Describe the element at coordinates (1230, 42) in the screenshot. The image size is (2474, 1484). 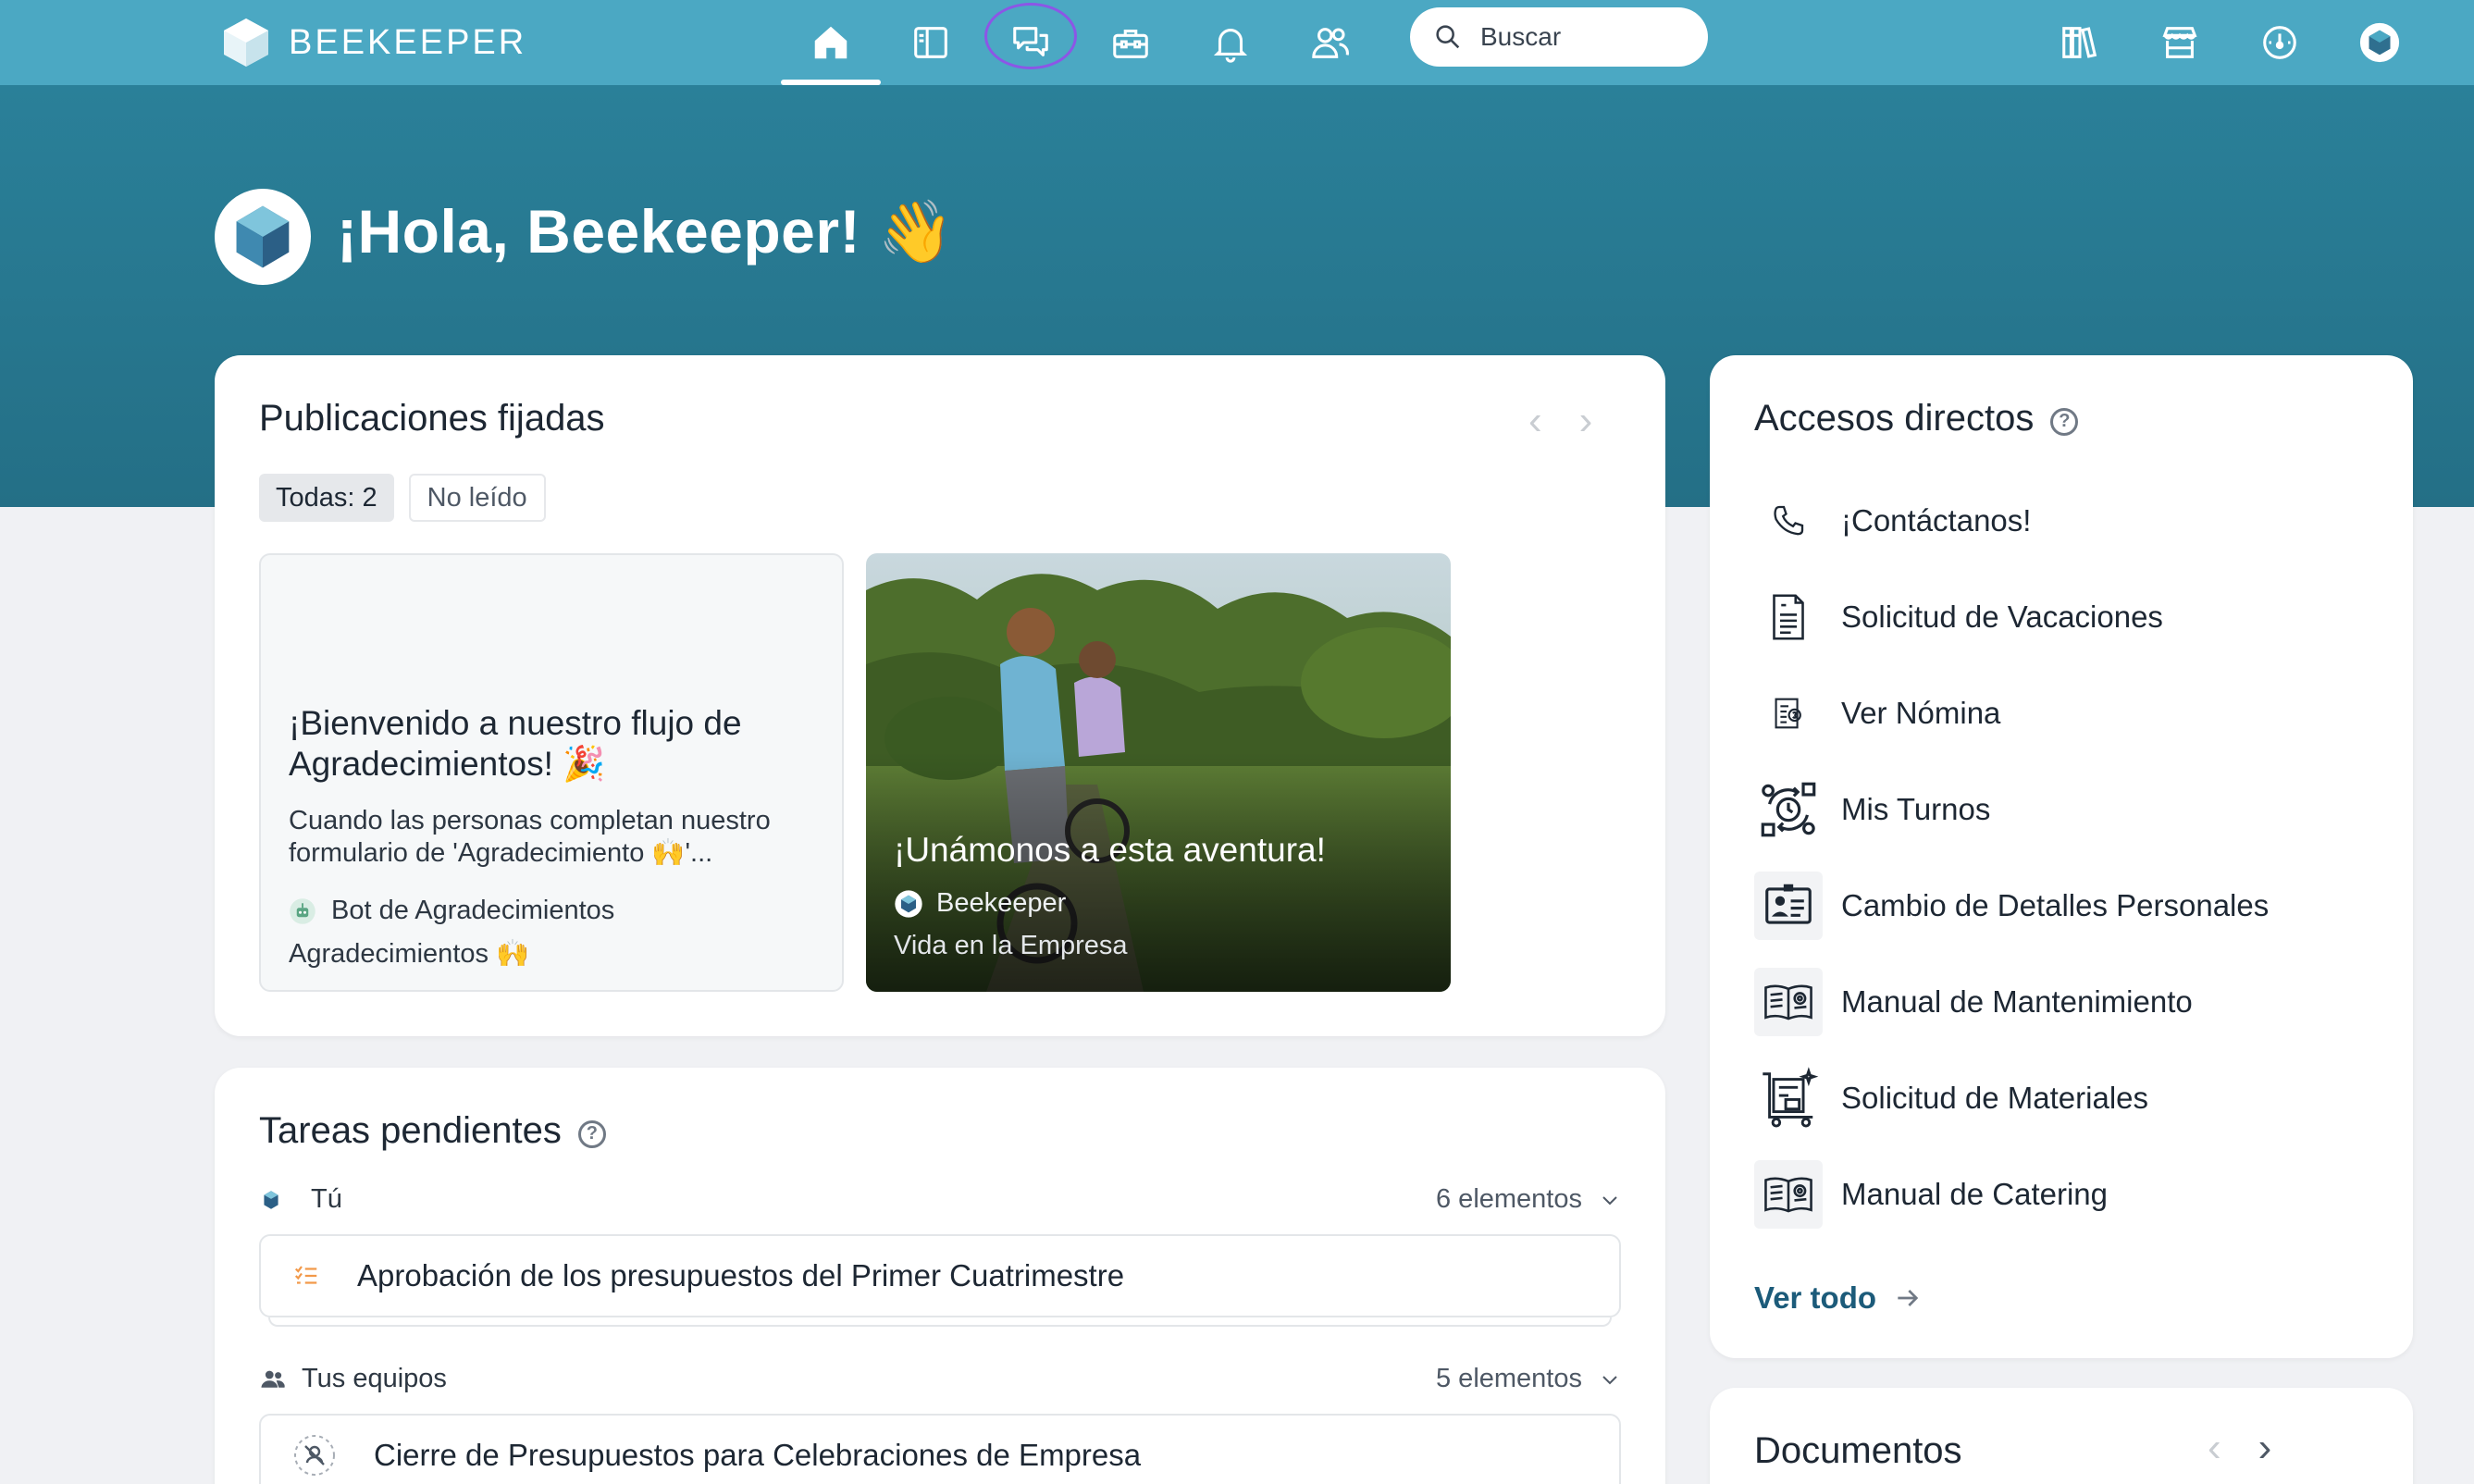
I see `bell-icon` at that location.